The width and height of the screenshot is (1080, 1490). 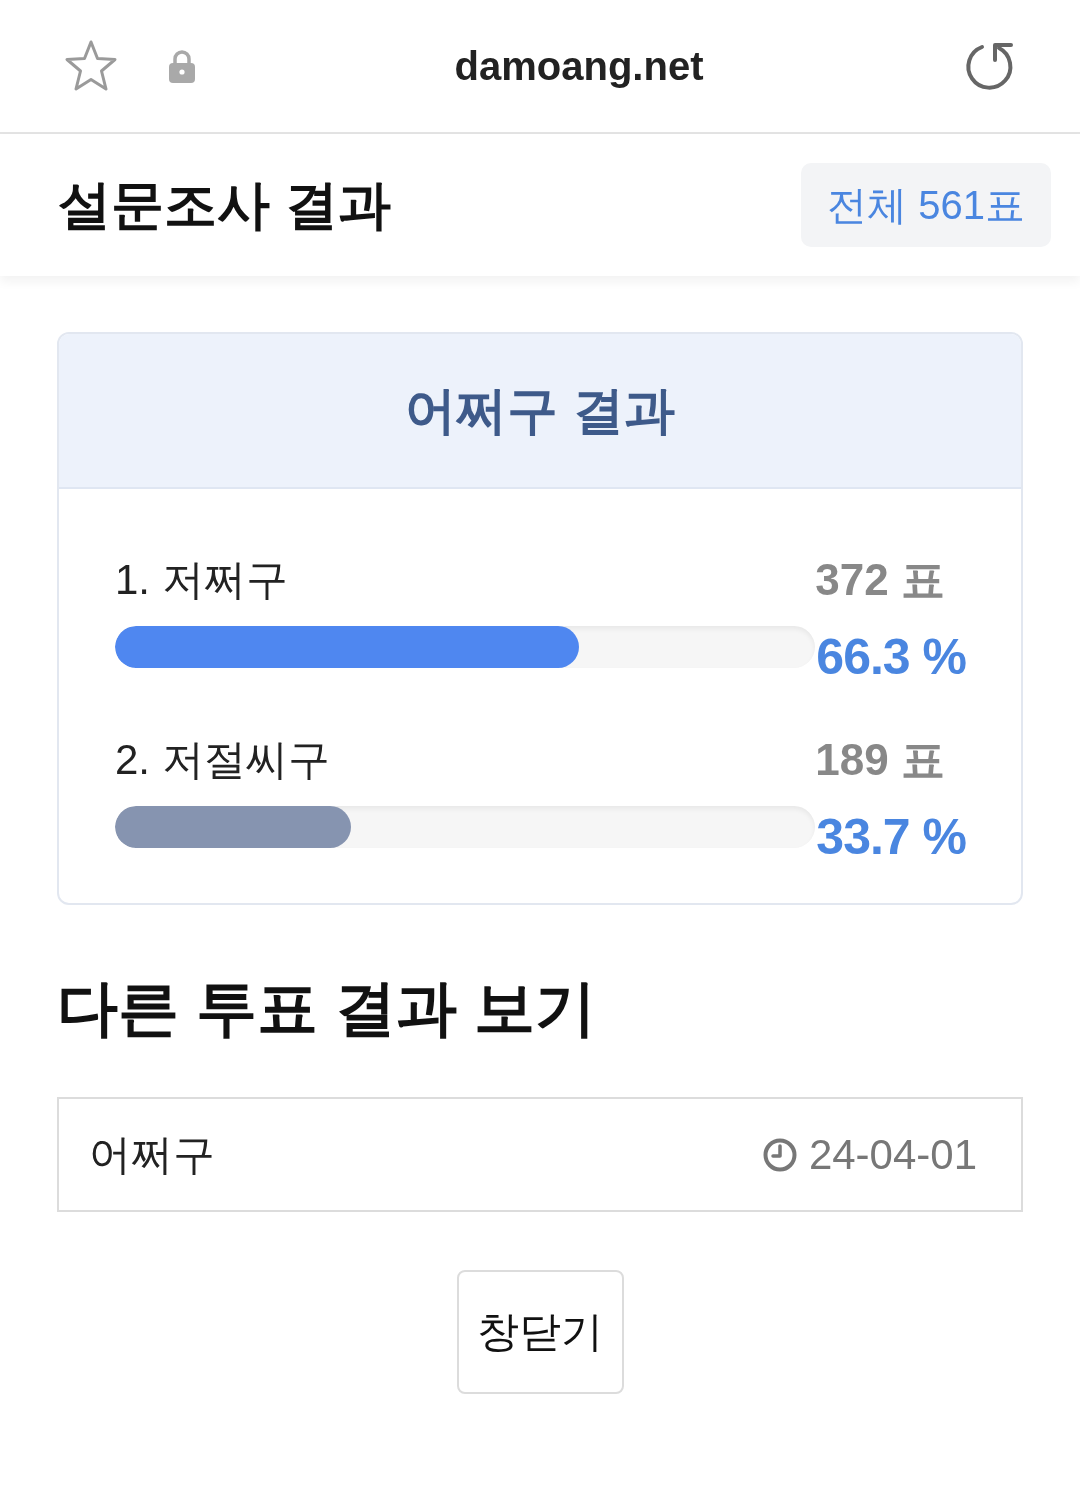 What do you see at coordinates (326, 1008) in the screenshot?
I see `section-heading: 다른 투표 결과 보기` at bounding box center [326, 1008].